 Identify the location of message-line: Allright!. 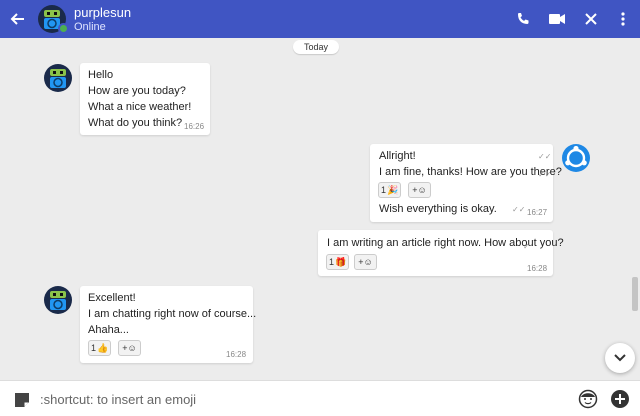
(397, 156).